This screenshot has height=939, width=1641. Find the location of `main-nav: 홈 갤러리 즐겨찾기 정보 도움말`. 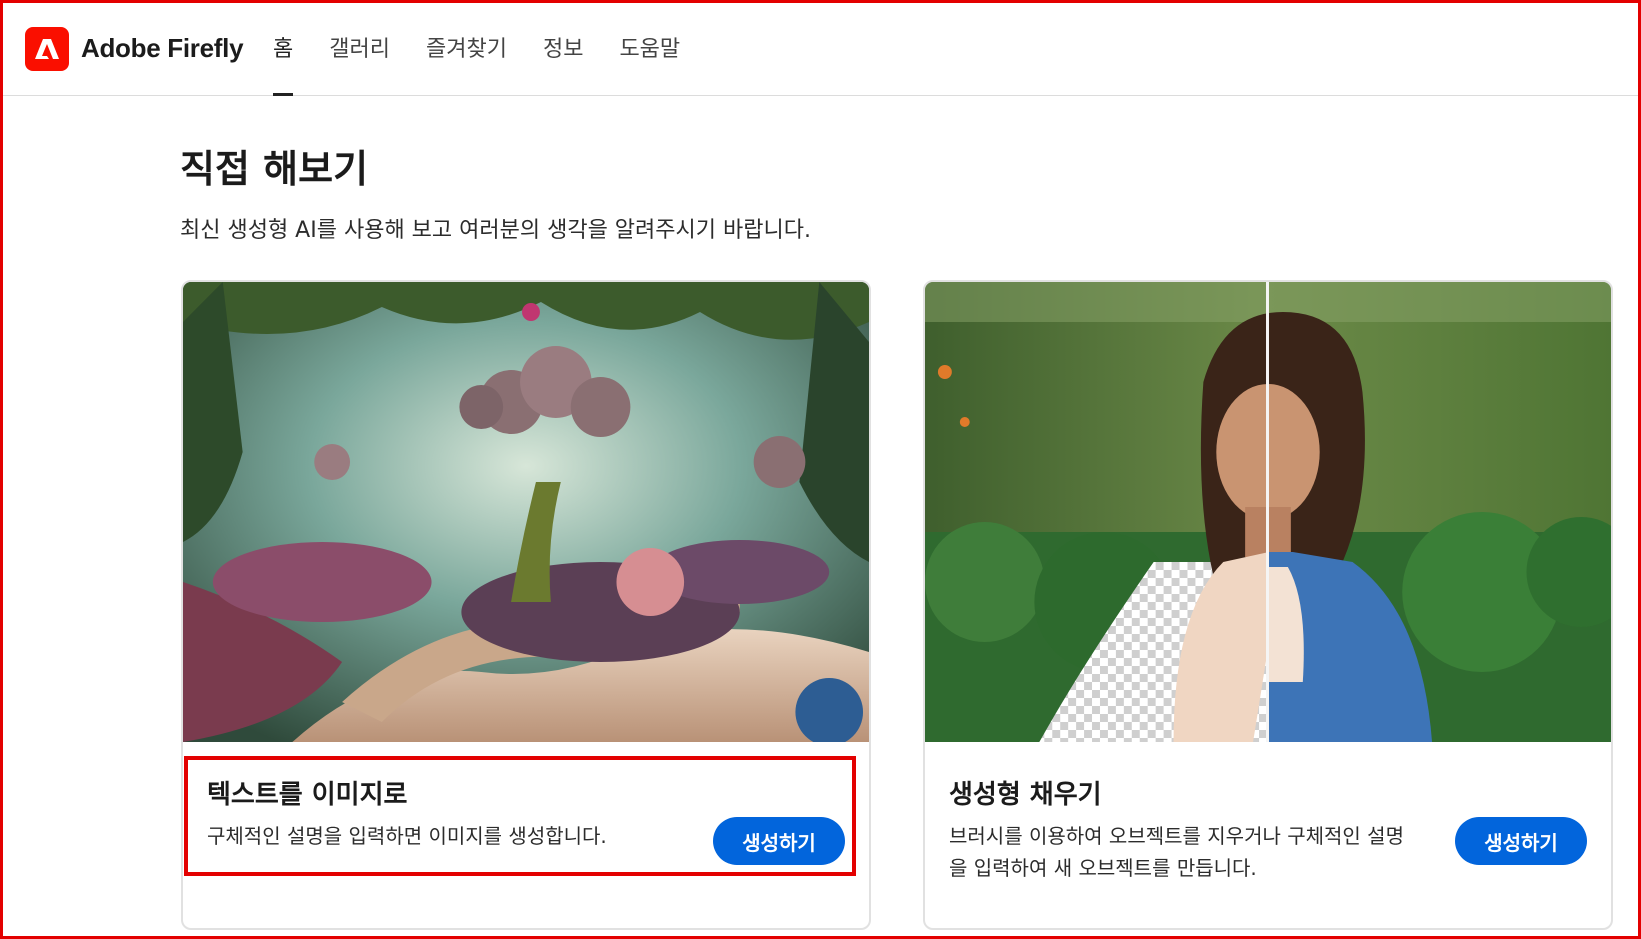

main-nav: 홈 갤러리 즐겨찾기 정보 도움말 is located at coordinates (494, 49).